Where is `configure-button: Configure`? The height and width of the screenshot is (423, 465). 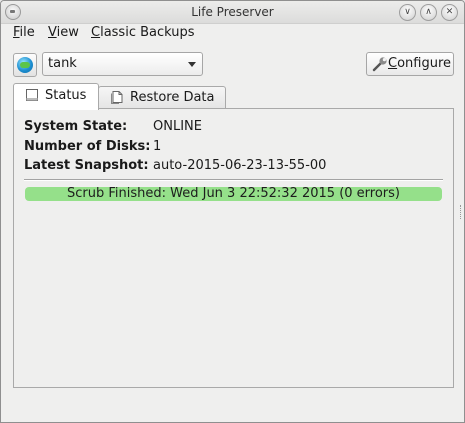 configure-button: Configure is located at coordinates (410, 64).